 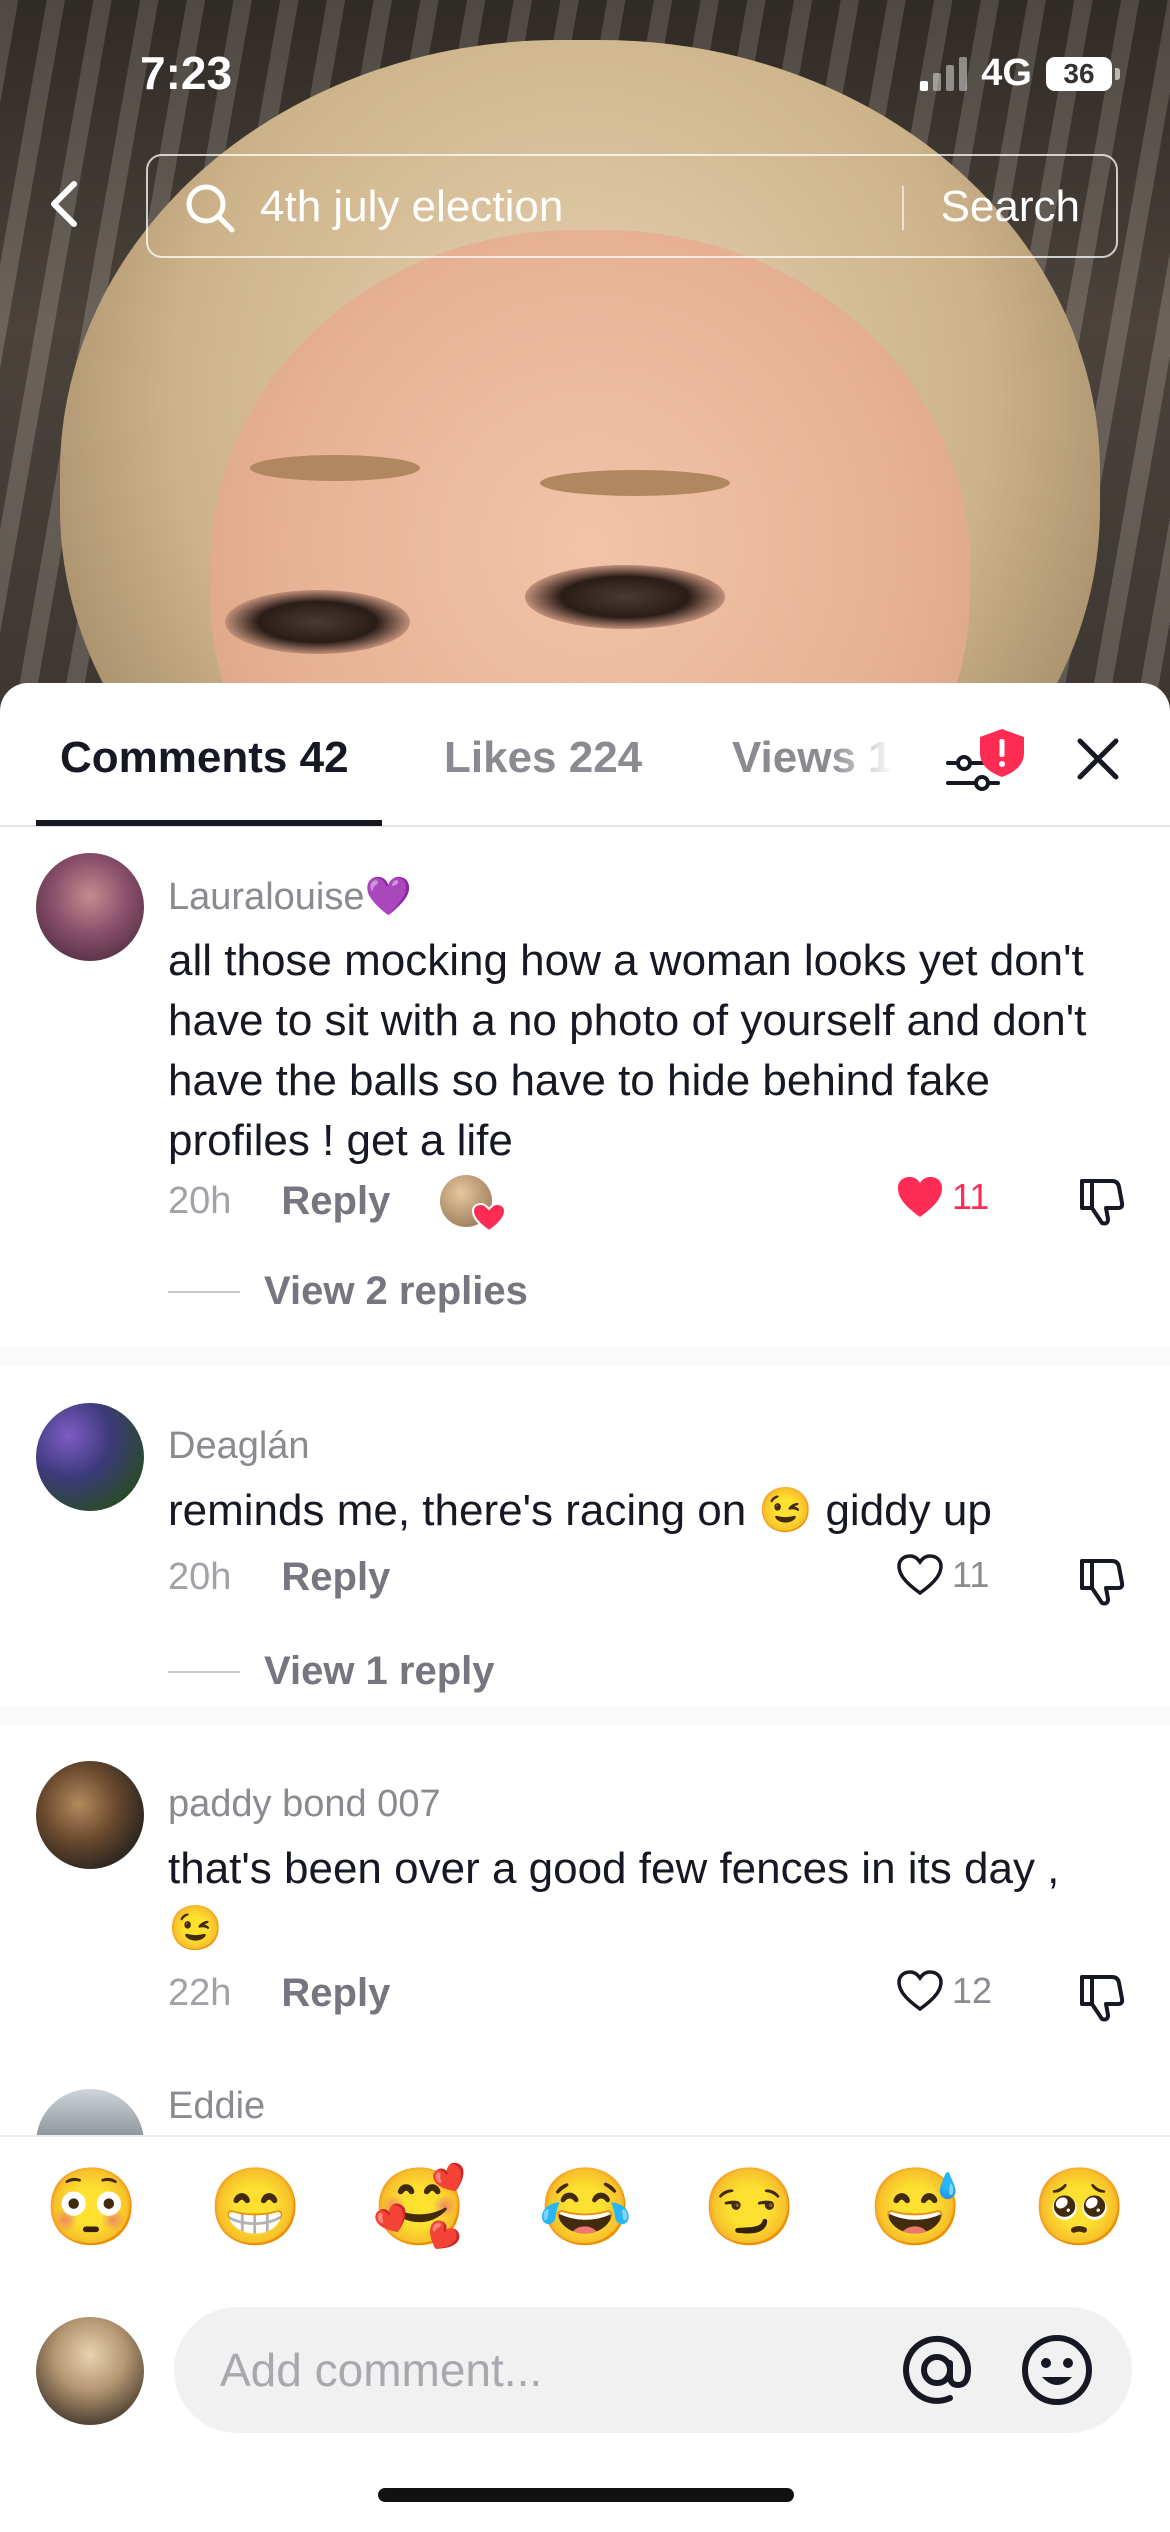 What do you see at coordinates (875, 763) in the screenshot?
I see `tab-fade` at bounding box center [875, 763].